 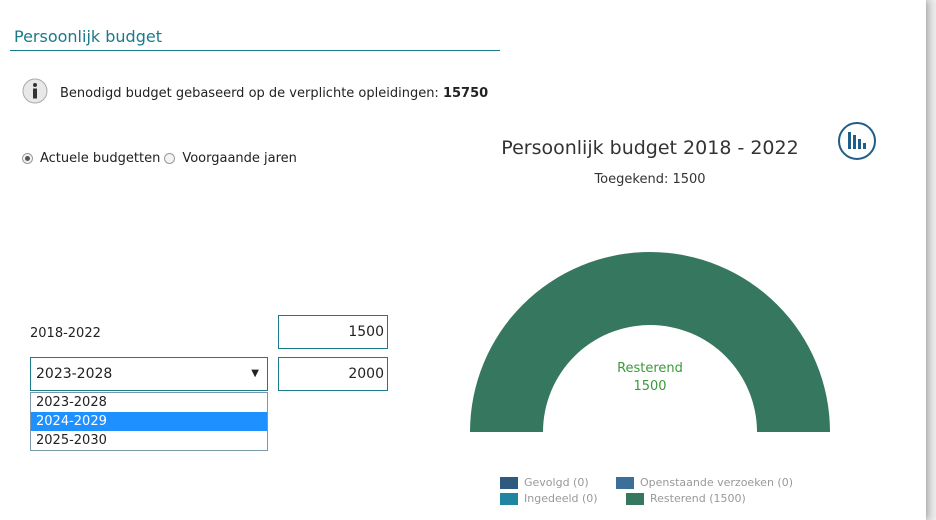 What do you see at coordinates (465, 93) in the screenshot?
I see `required-budget-value: 15750` at bounding box center [465, 93].